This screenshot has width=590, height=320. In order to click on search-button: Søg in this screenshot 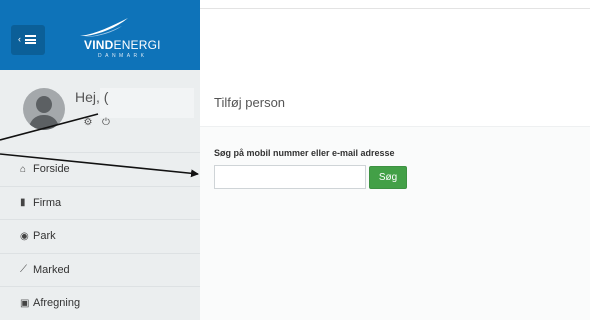, I will do `click(388, 177)`.